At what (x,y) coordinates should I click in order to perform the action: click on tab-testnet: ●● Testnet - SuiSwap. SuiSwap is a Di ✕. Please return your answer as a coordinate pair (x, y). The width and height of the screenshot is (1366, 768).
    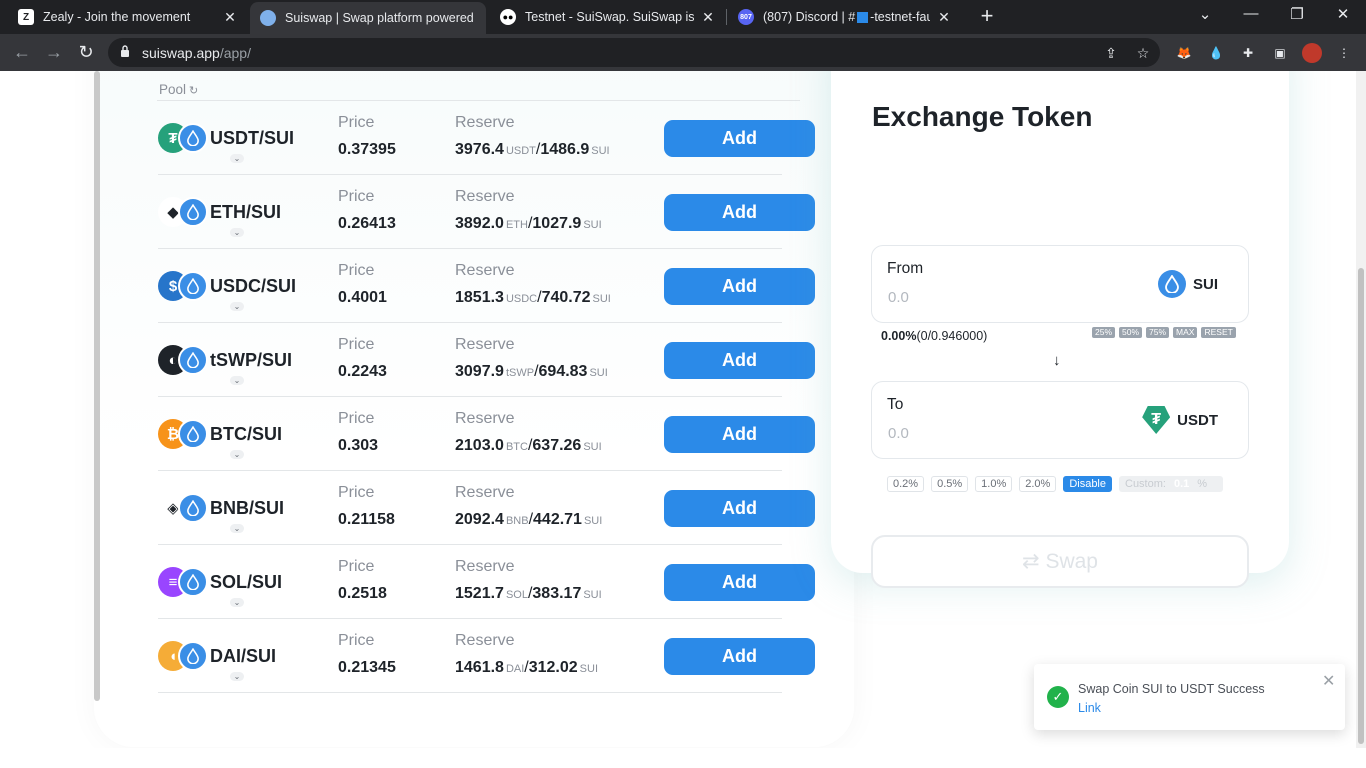
    Looking at the image, I should click on (608, 17).